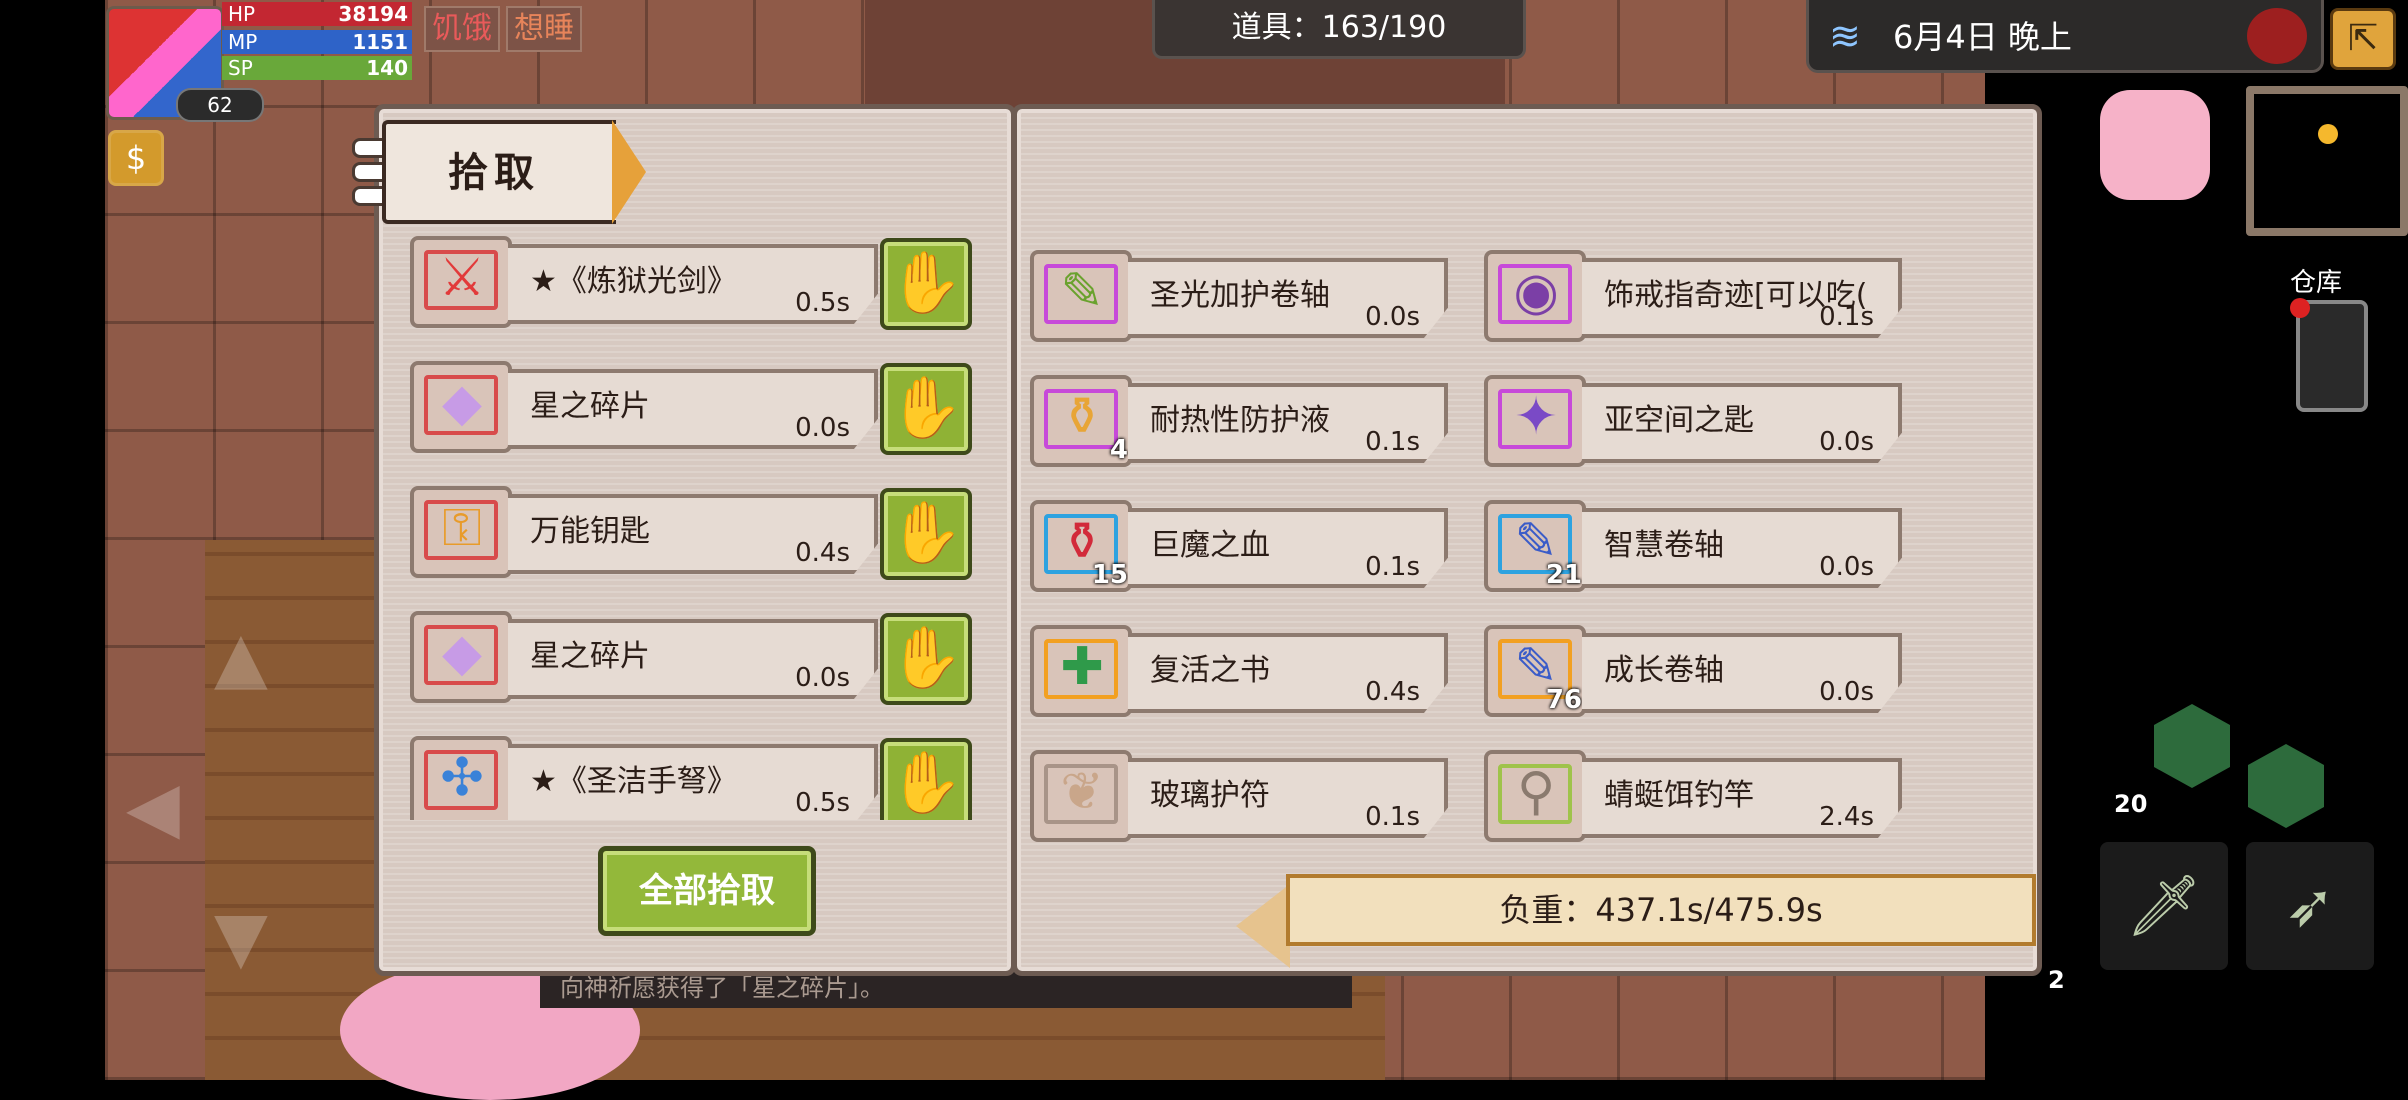 The image size is (2408, 1100). I want to click on warehouse-label: 仓库, so click(2316, 283).